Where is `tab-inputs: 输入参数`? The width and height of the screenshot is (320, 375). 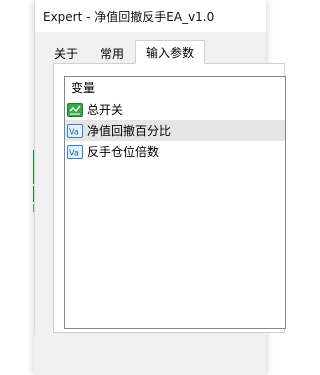 tab-inputs: 输入参数 is located at coordinates (170, 52).